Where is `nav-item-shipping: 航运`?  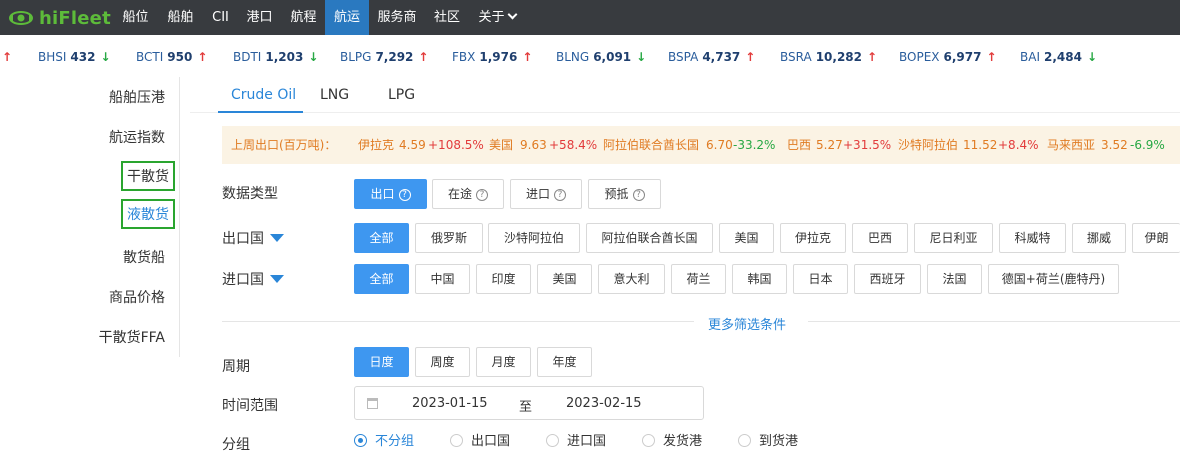 nav-item-shipping: 航运 is located at coordinates (347, 17).